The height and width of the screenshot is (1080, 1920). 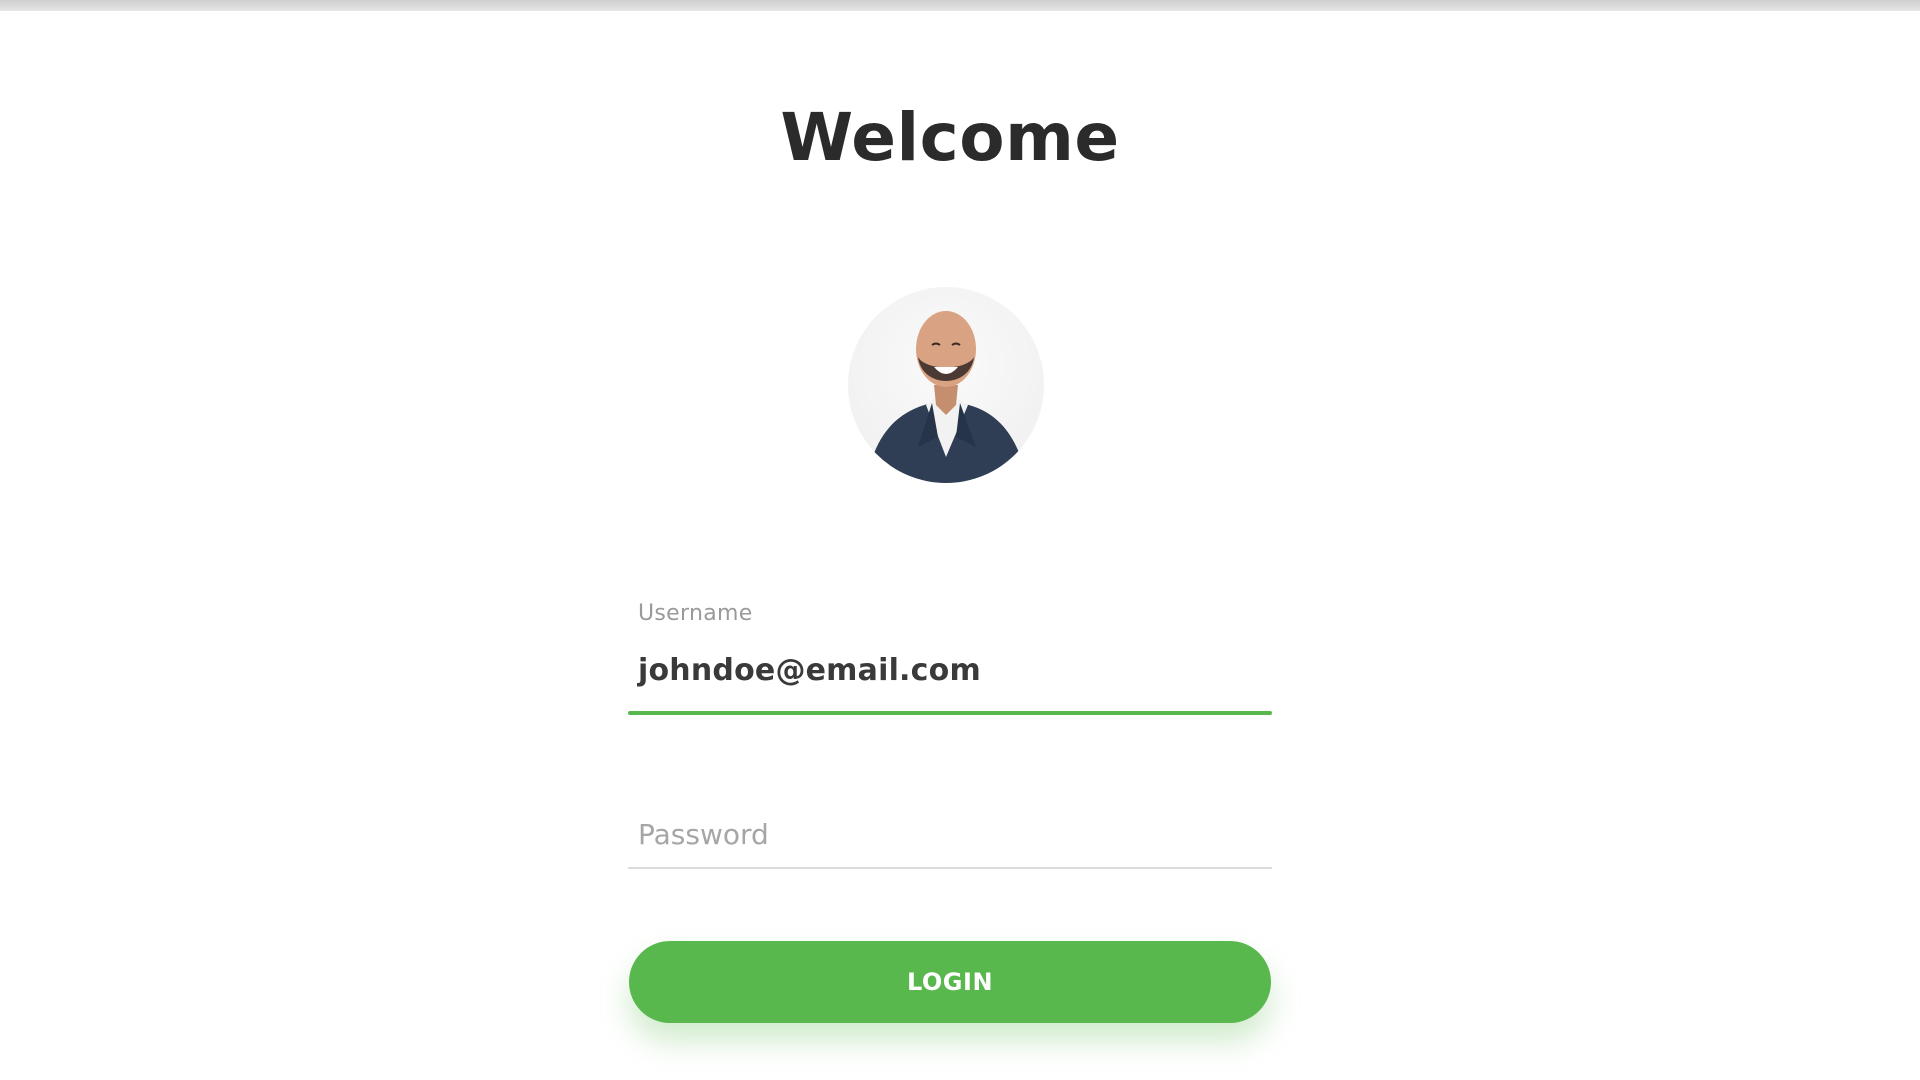 What do you see at coordinates (950, 868) in the screenshot?
I see `password-underline` at bounding box center [950, 868].